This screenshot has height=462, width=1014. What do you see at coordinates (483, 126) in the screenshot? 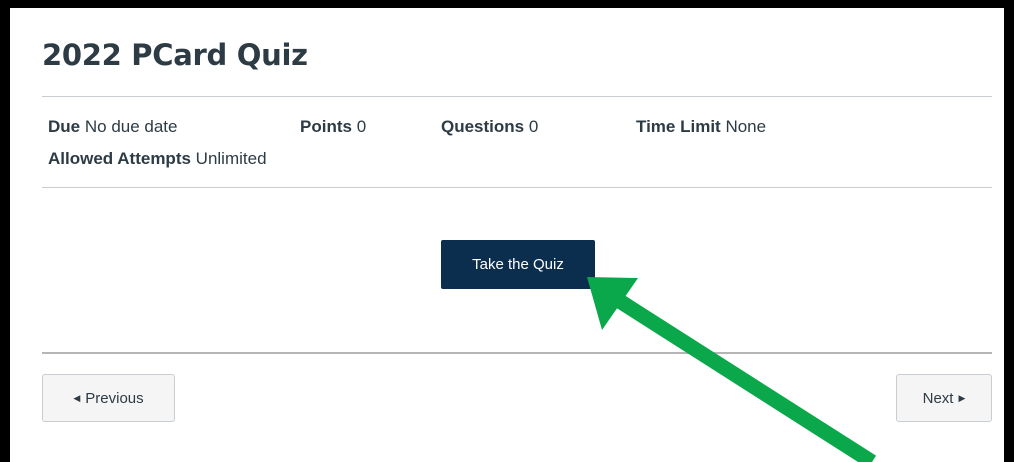
I see `questions-label: Questions` at bounding box center [483, 126].